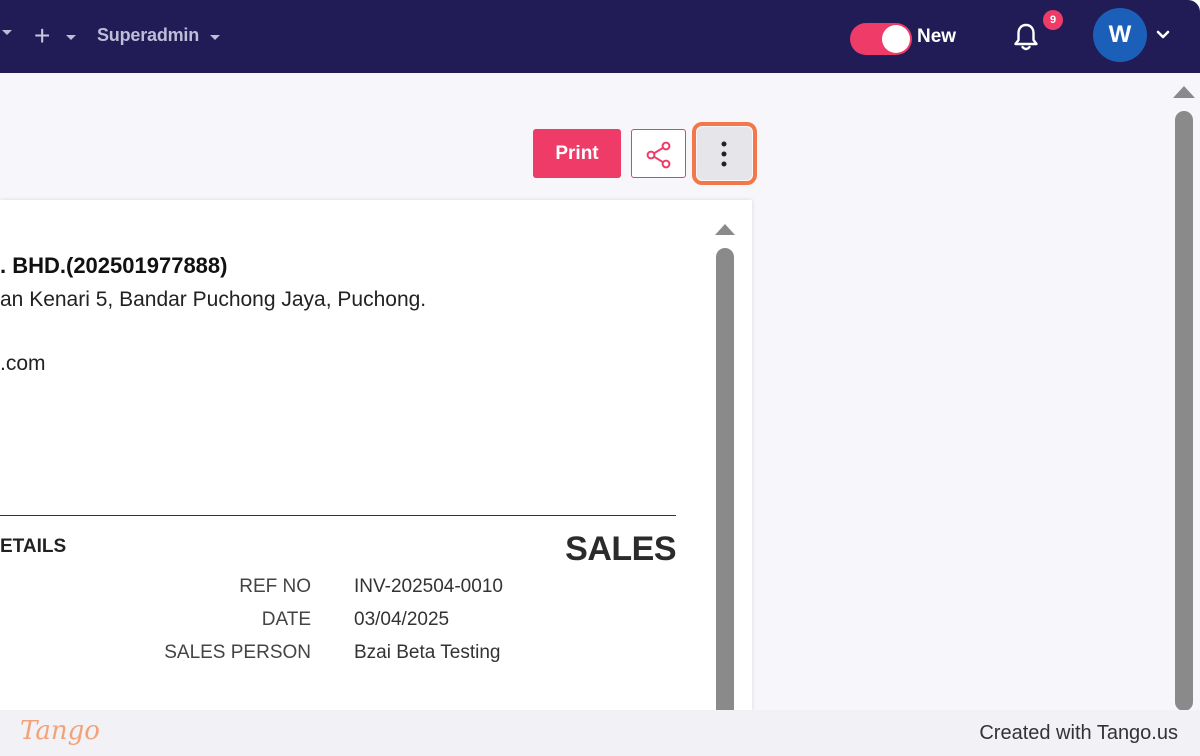 The height and width of the screenshot is (756, 1200). What do you see at coordinates (725, 483) in the screenshot?
I see `preview-scrollbar-thumb` at bounding box center [725, 483].